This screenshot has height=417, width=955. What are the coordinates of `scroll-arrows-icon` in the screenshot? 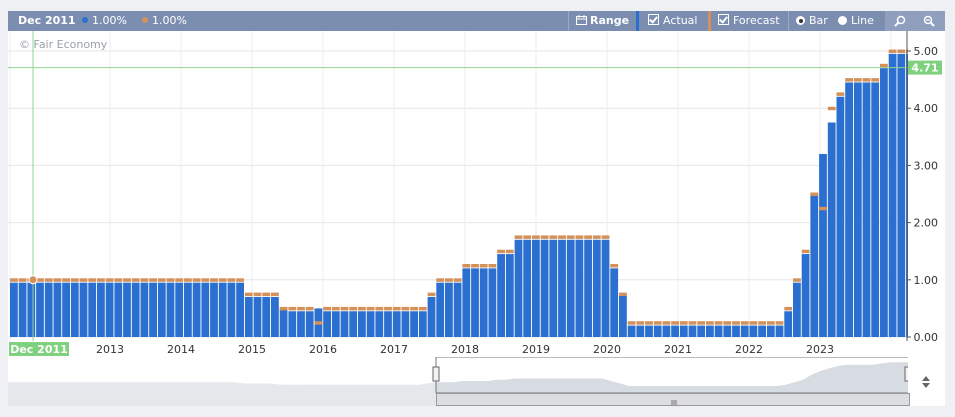 It's located at (926, 382).